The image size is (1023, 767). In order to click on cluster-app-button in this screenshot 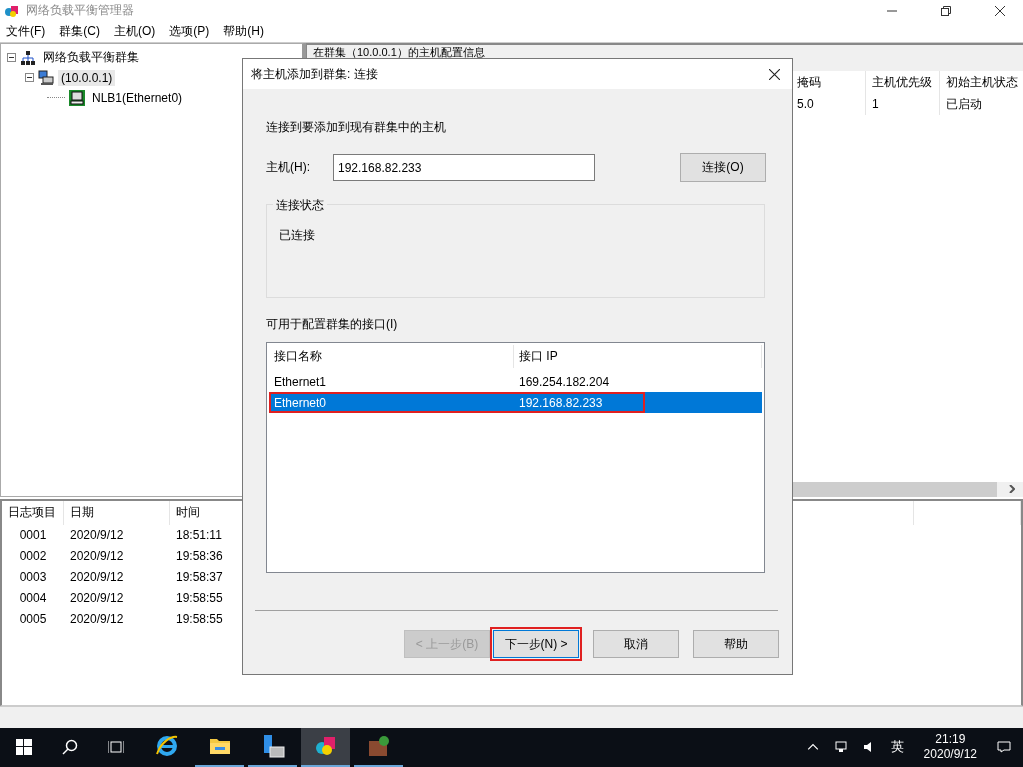, I will do `click(325, 747)`.